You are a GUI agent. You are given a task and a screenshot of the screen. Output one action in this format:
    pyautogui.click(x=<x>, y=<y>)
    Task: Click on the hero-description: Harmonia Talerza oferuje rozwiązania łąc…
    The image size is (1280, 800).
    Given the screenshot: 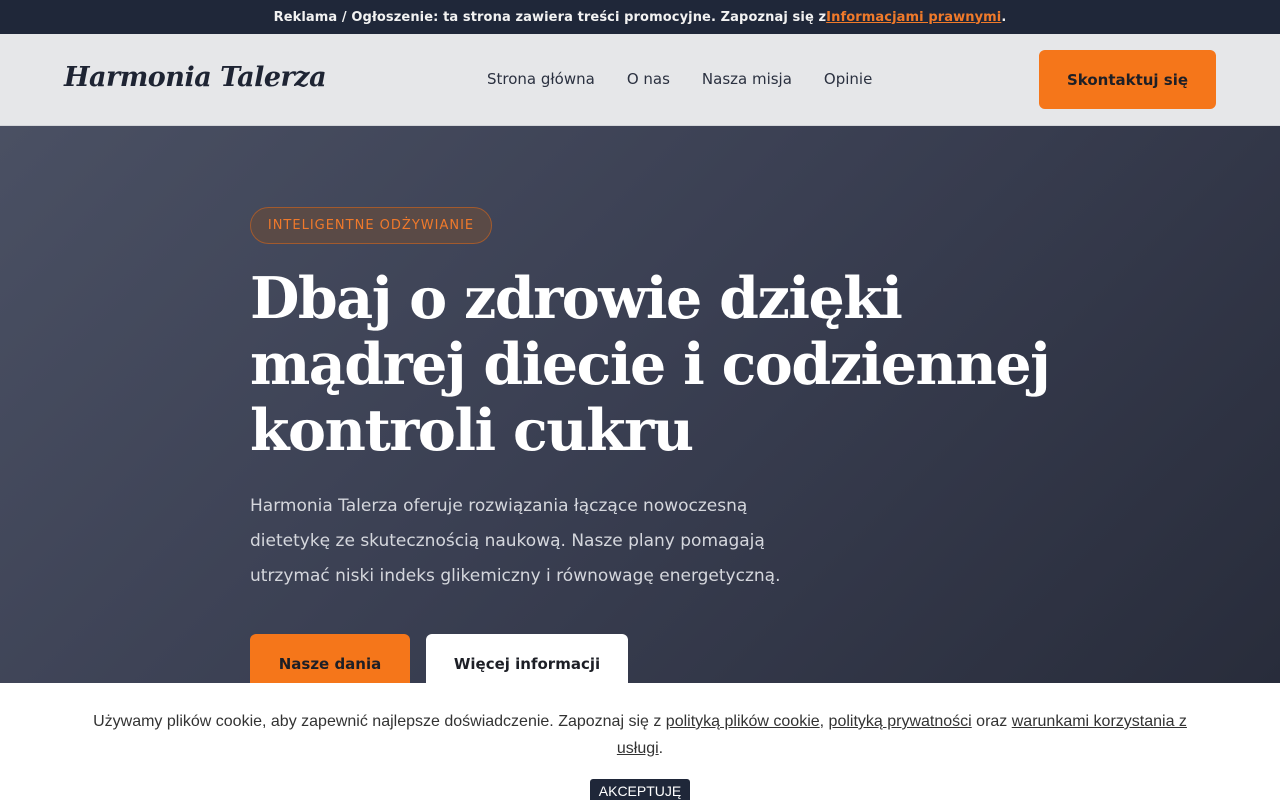 What is the action you would take?
    pyautogui.click(x=515, y=541)
    